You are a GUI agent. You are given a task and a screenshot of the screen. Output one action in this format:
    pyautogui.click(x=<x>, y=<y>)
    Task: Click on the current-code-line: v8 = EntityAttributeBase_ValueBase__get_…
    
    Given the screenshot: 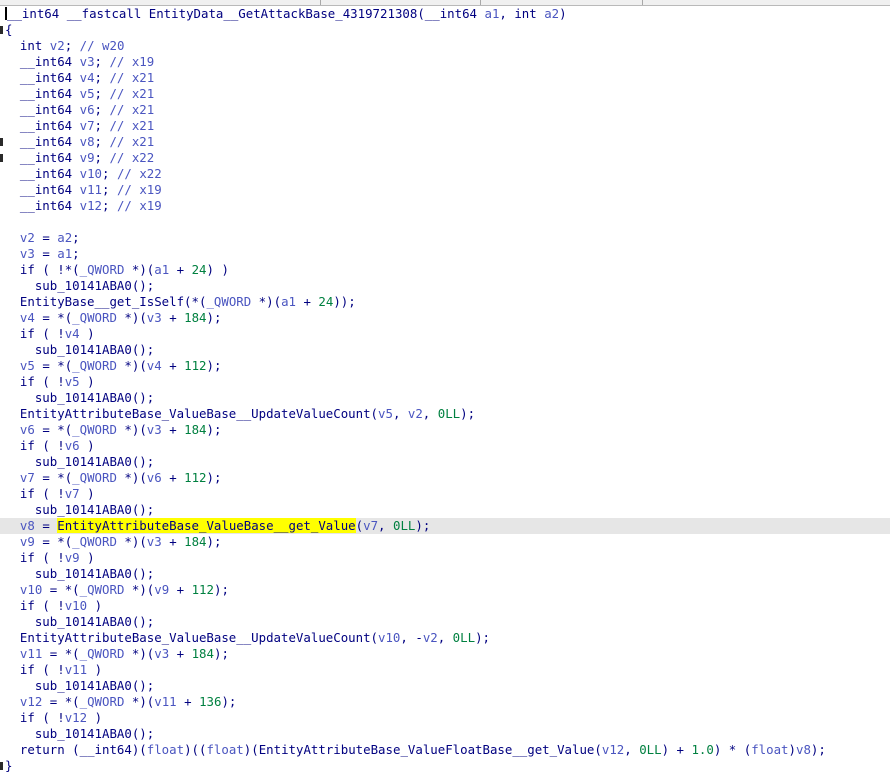 What is the action you would take?
    pyautogui.click(x=445, y=526)
    